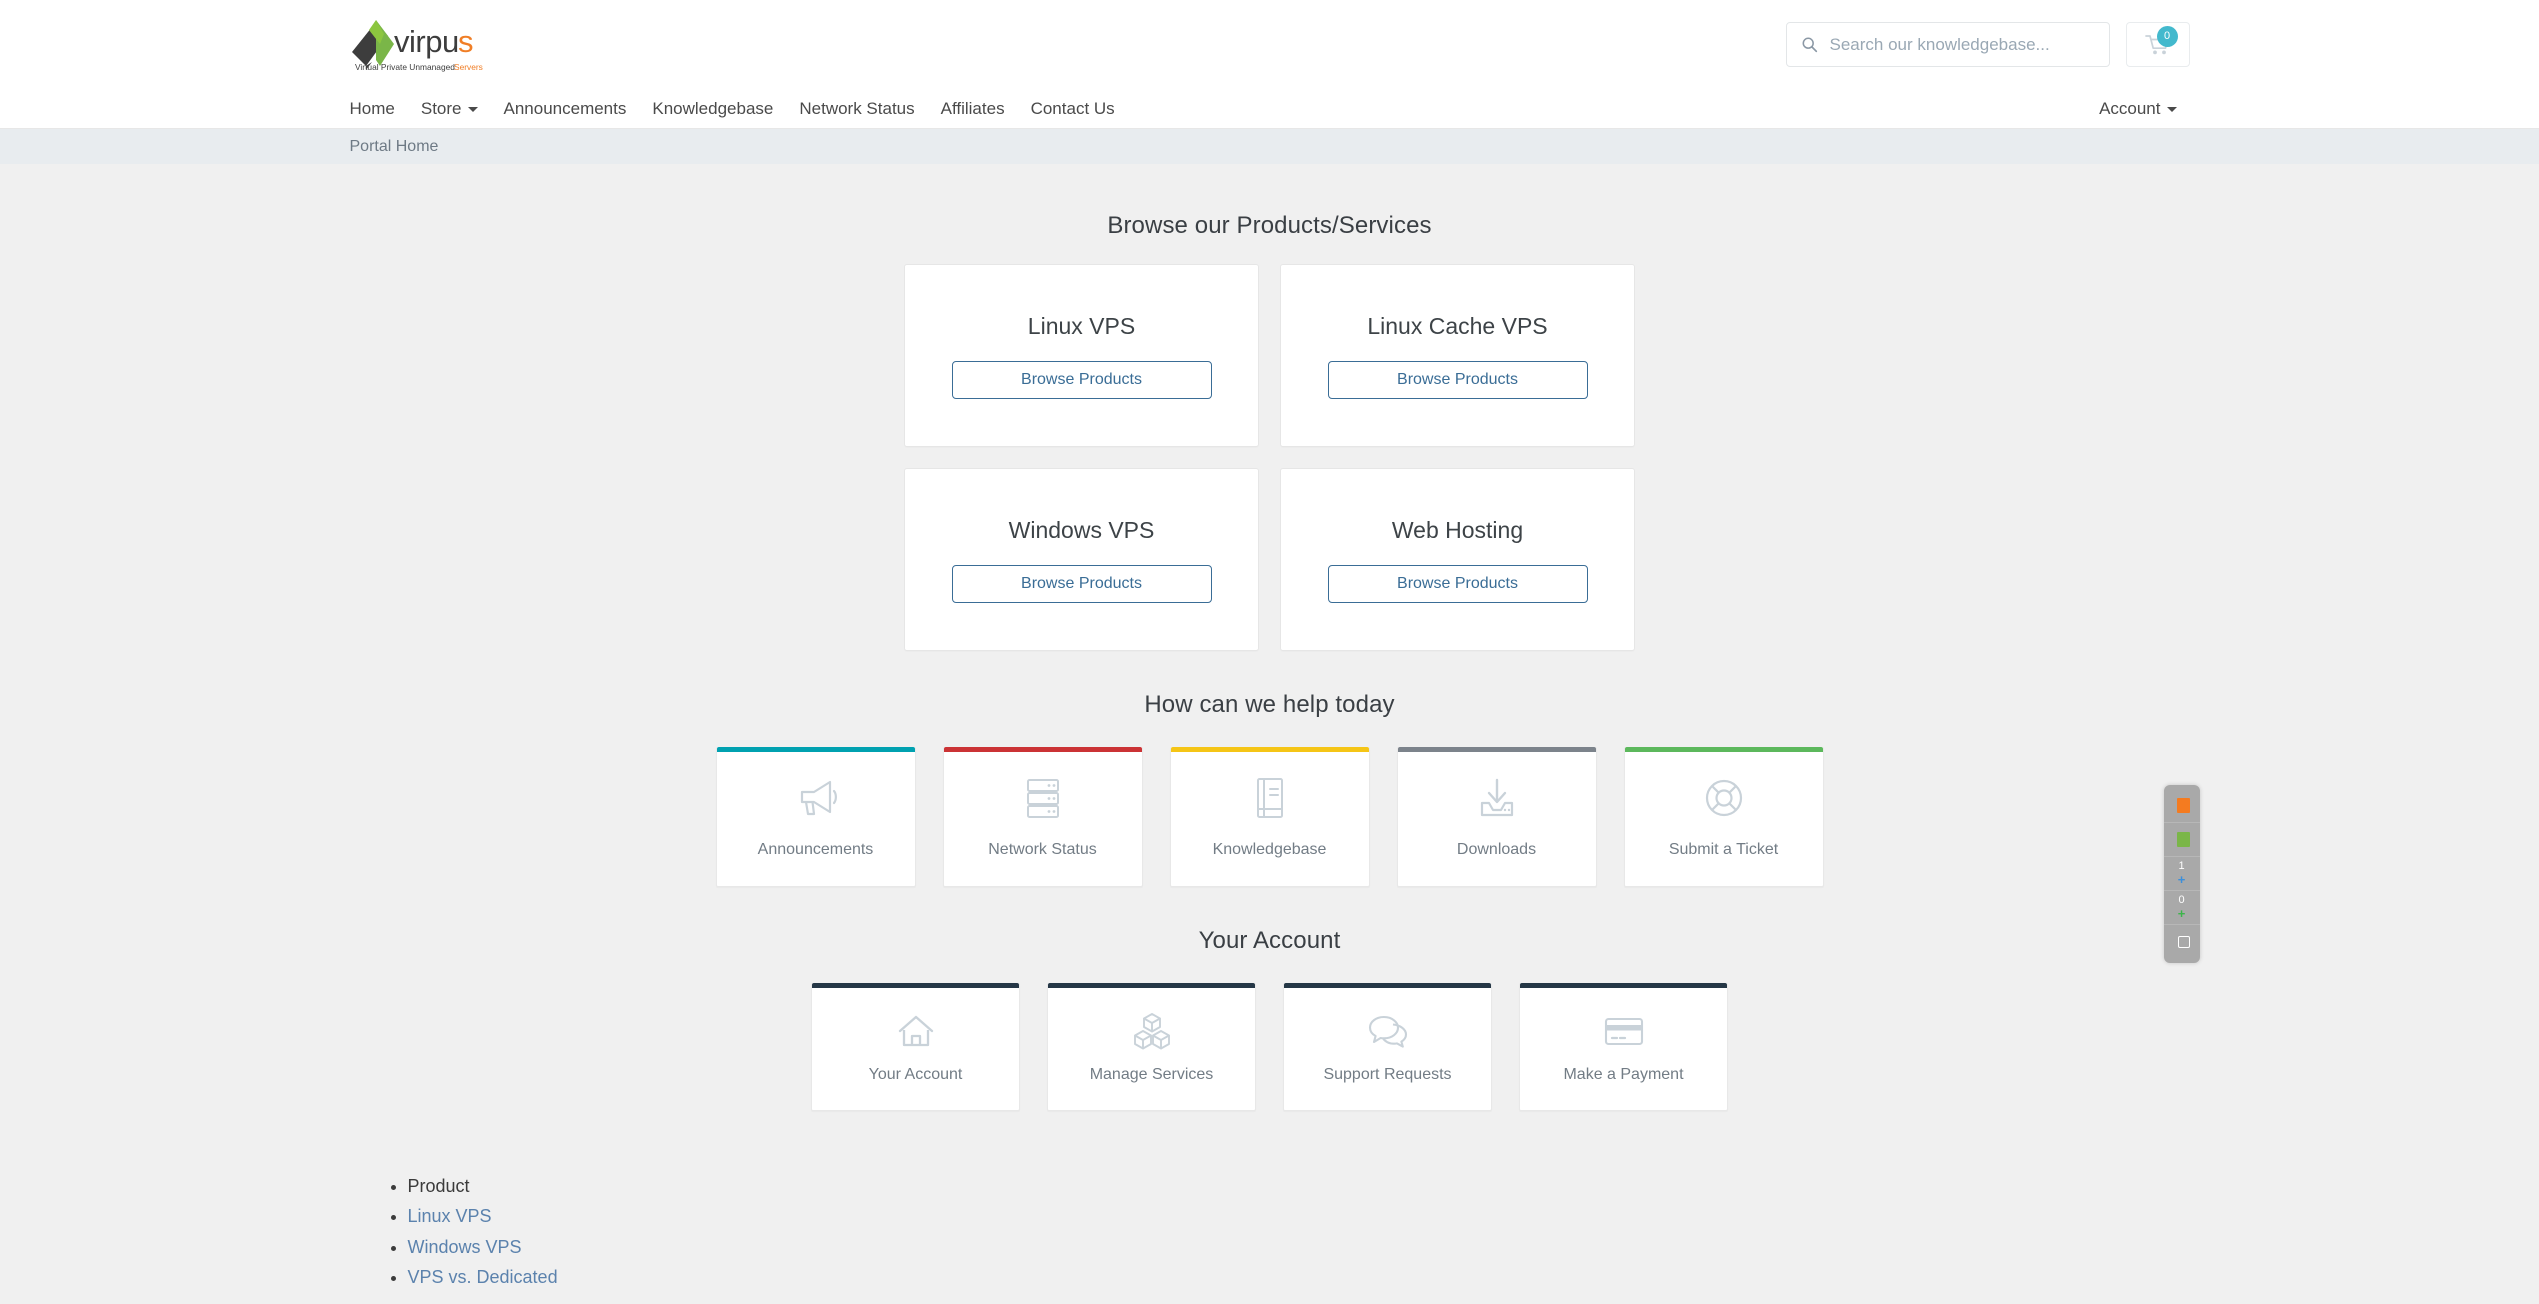 The image size is (2539, 1304). I want to click on product-card-title: Windows VPS, so click(1081, 529).